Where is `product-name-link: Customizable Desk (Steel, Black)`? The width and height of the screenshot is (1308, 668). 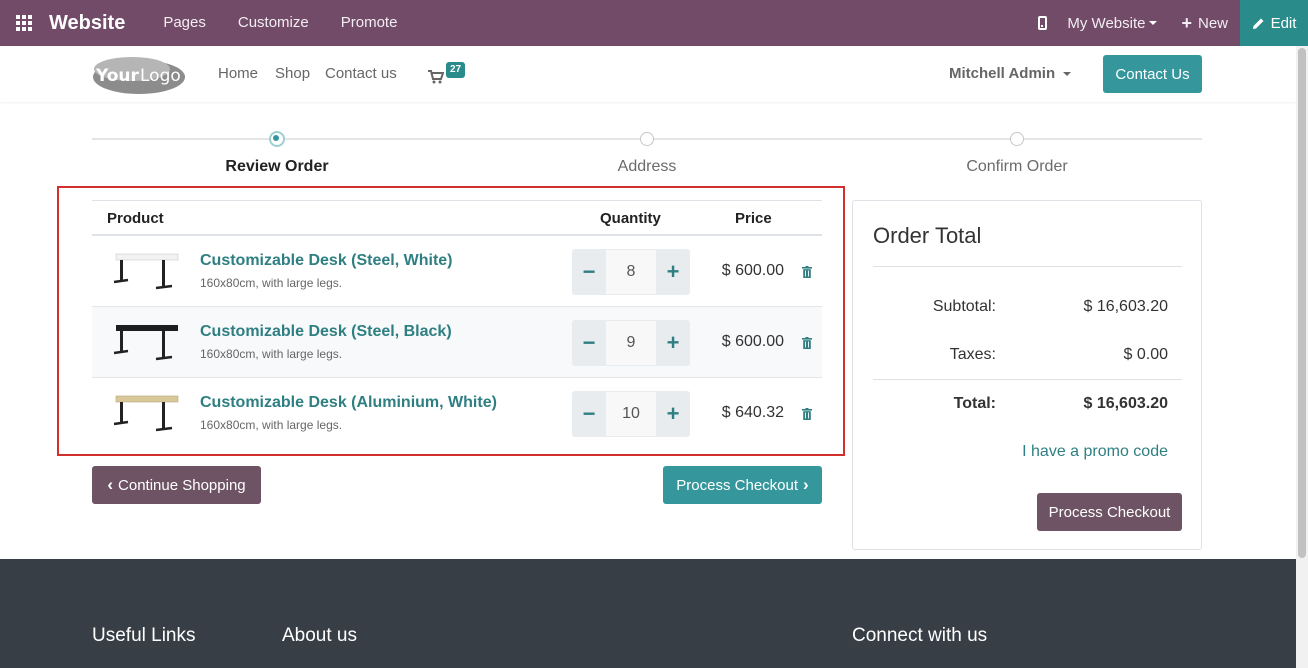
product-name-link: Customizable Desk (Steel, Black) is located at coordinates (326, 332).